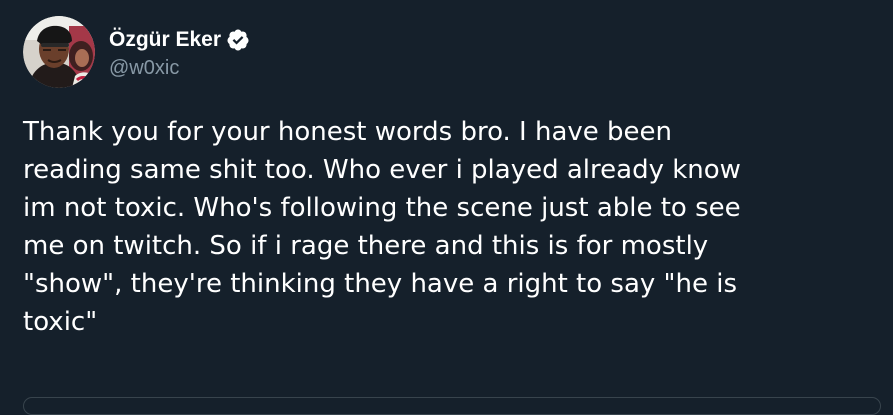 The width and height of the screenshot is (893, 415). I want to click on display-name-row: Özgür Eker, so click(179, 40).